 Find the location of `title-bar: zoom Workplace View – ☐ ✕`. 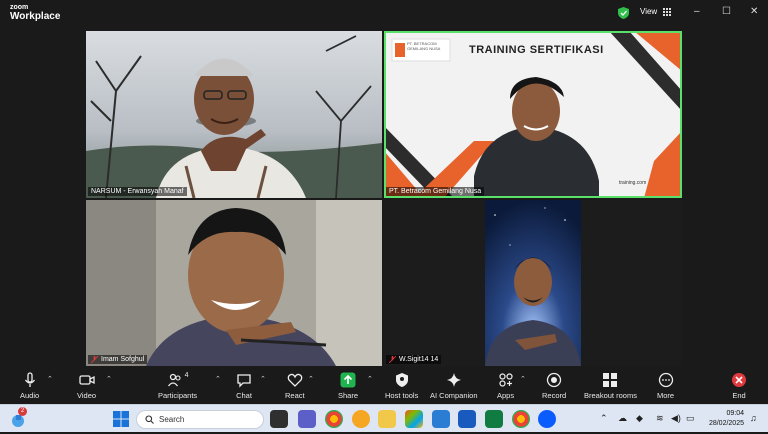

title-bar: zoom Workplace View – ☐ ✕ is located at coordinates (384, 14).